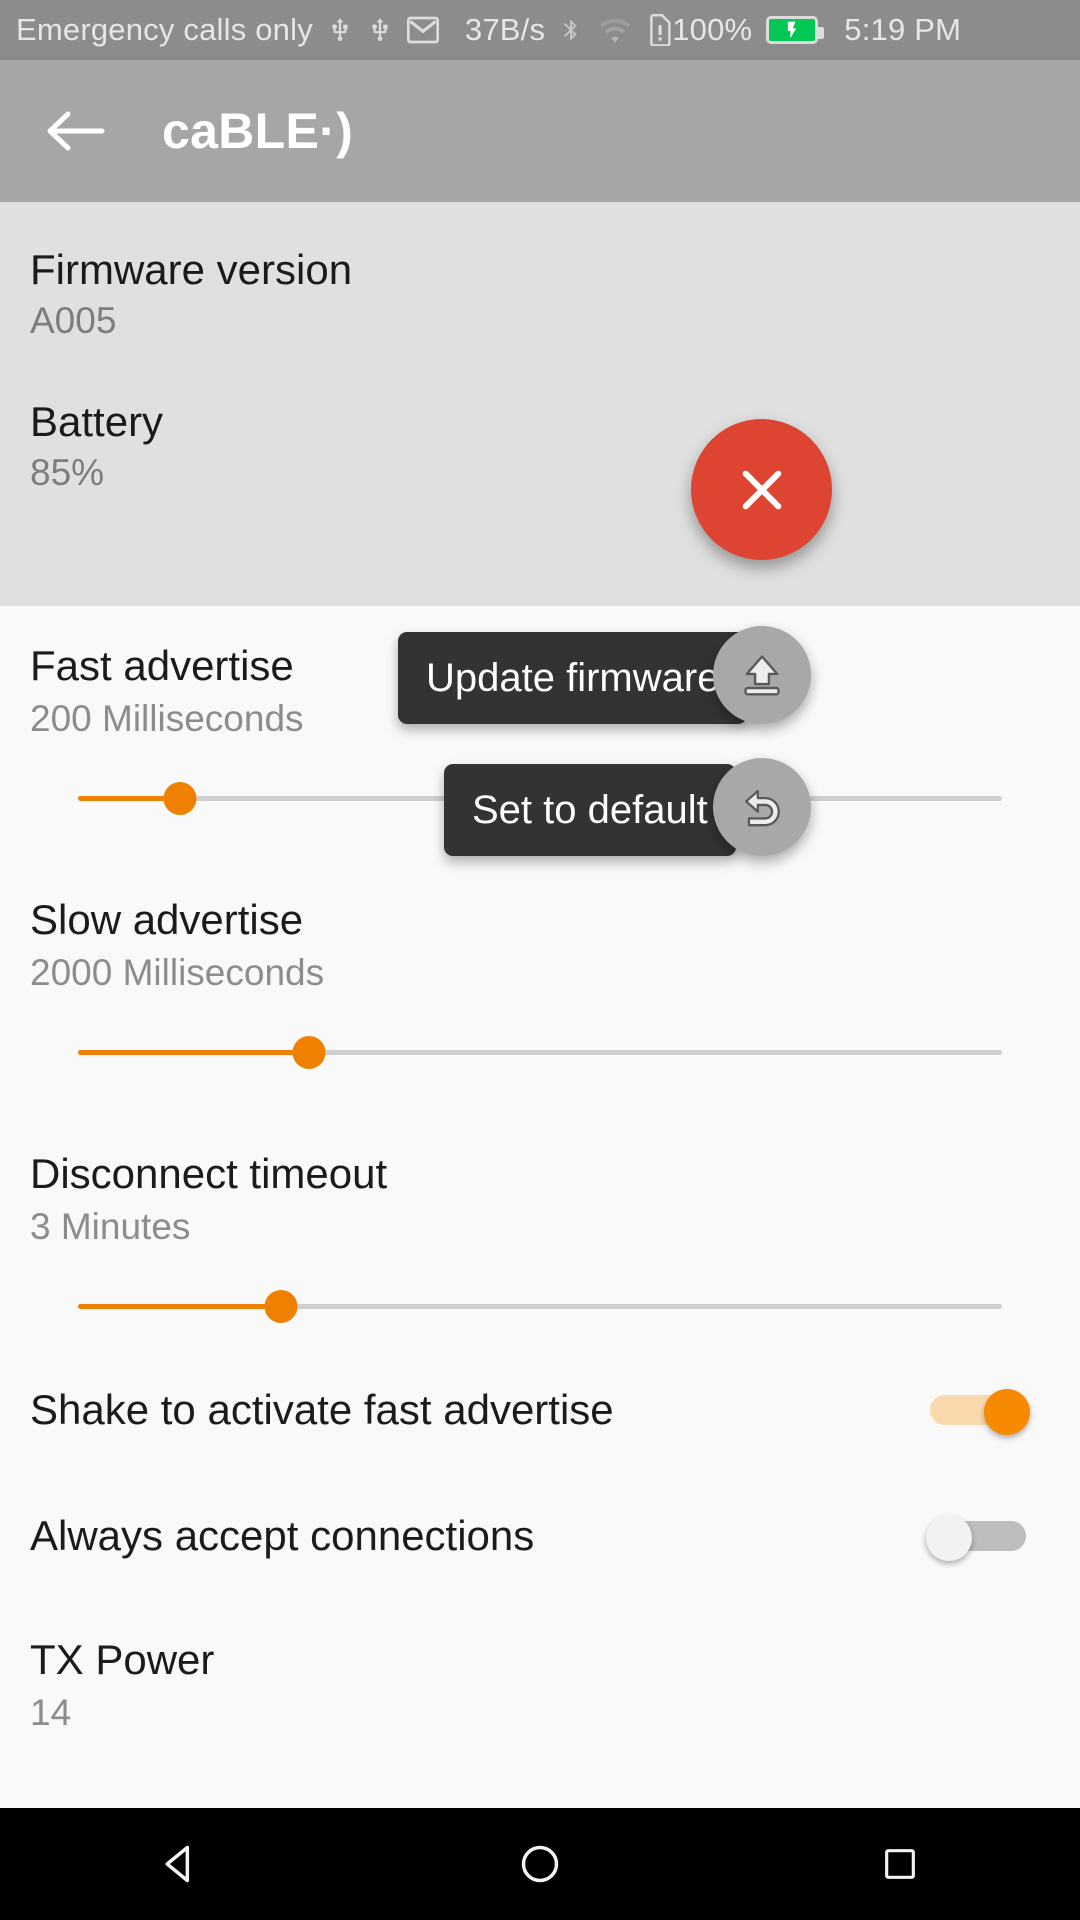  What do you see at coordinates (282, 1535) in the screenshot?
I see `always-accept-connections-label: Always accept connections` at bounding box center [282, 1535].